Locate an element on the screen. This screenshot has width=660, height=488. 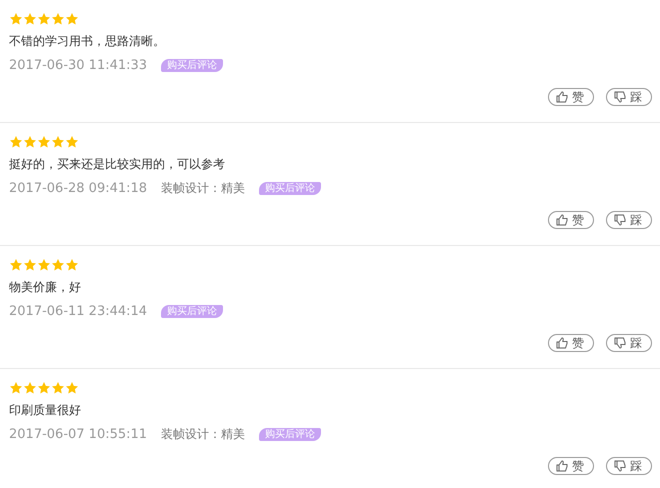
review-text: 印刷质量很好 is located at coordinates (45, 410).